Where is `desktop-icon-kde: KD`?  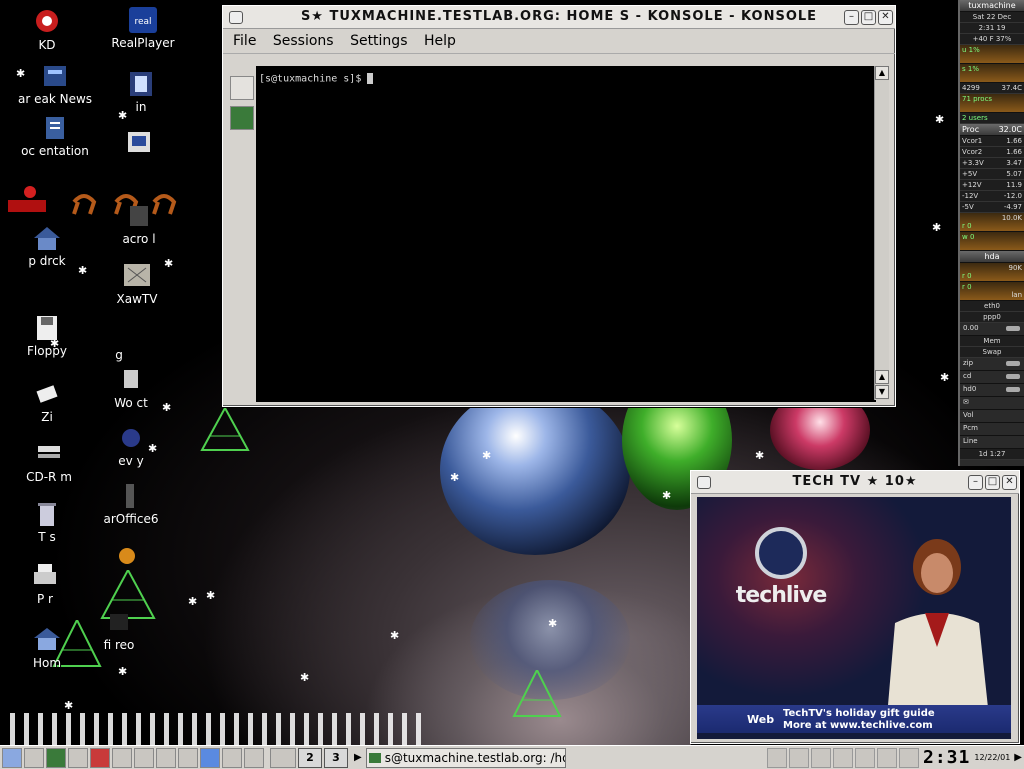
desktop-icon-kde: KD is located at coordinates (47, 30).